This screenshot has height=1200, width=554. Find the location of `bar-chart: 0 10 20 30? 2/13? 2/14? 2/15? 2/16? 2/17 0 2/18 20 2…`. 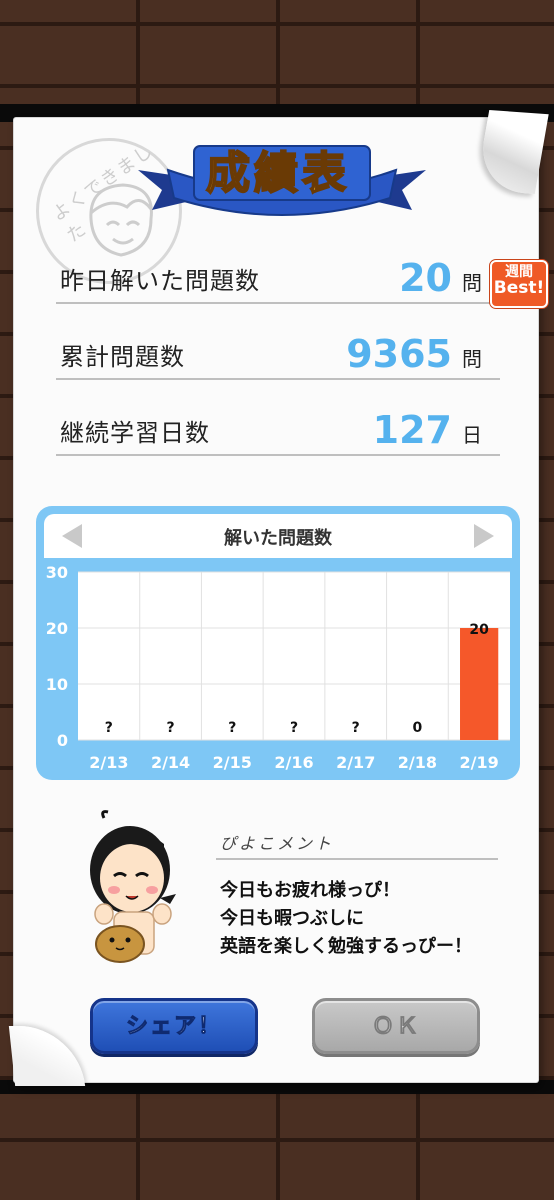

bar-chart: 0 10 20 30? 2/13? 2/14? 2/15? 2/16? 2/17 0 2/18 20 2… is located at coordinates (278, 667).